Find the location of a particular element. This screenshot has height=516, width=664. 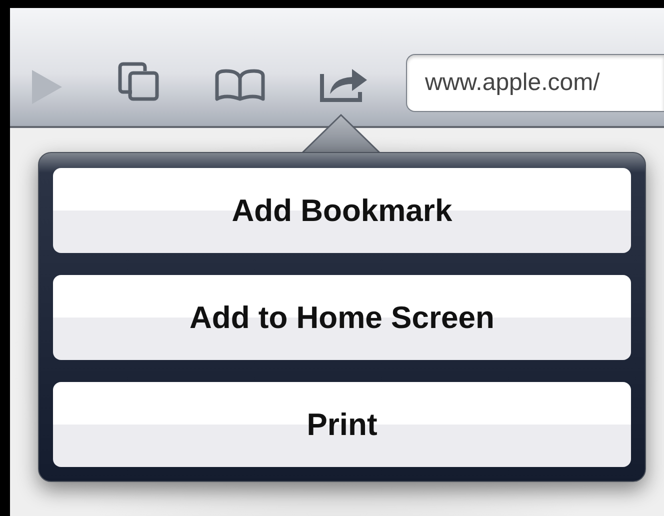

menu-button: Add to Home Screen is located at coordinates (342, 317).